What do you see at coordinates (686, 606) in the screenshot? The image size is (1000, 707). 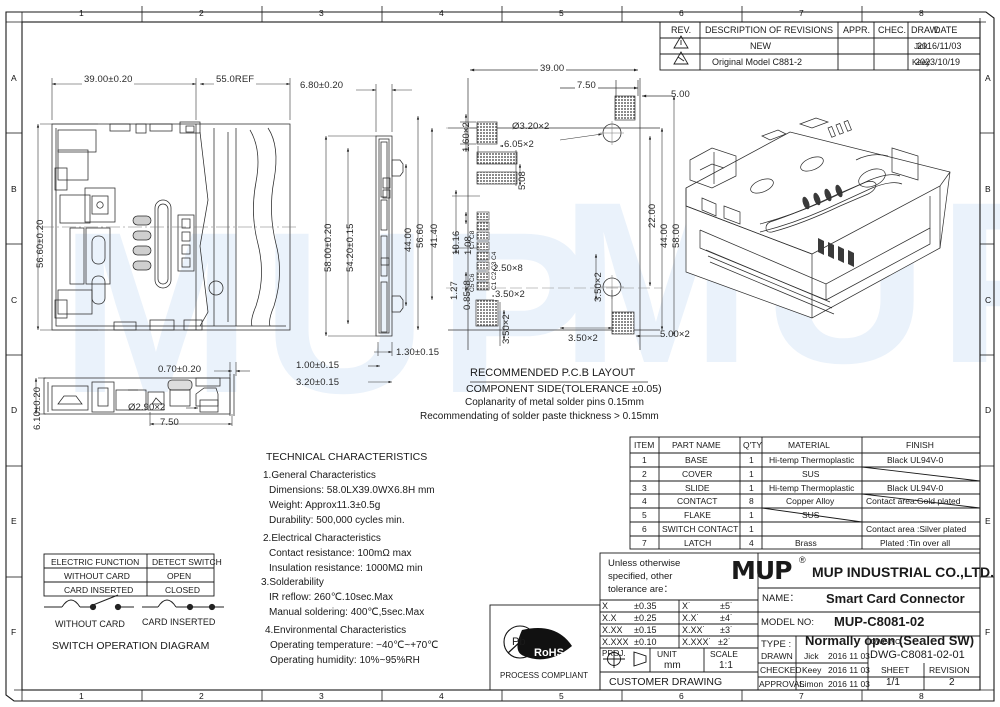 I see `tolerance-row-1-key2: X˙` at bounding box center [686, 606].